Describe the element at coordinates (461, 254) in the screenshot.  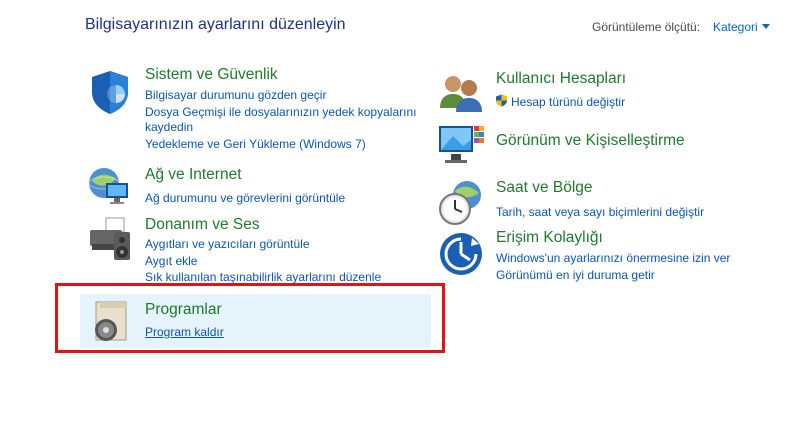
I see `ease-of-access-icon` at that location.